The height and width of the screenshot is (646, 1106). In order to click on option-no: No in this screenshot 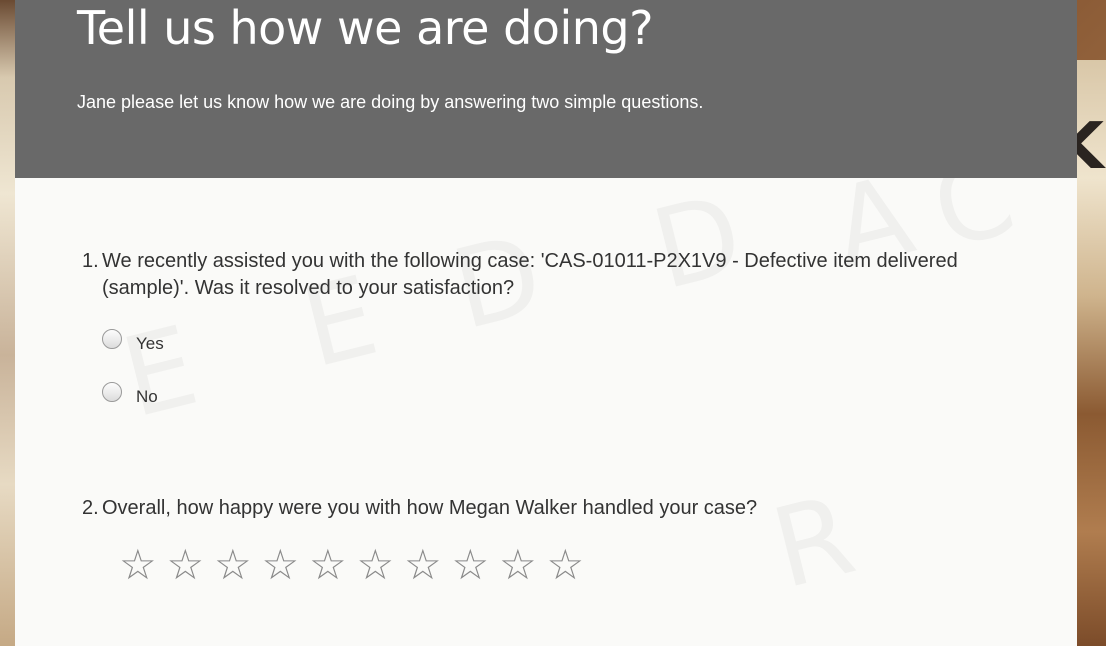, I will do `click(130, 394)`.